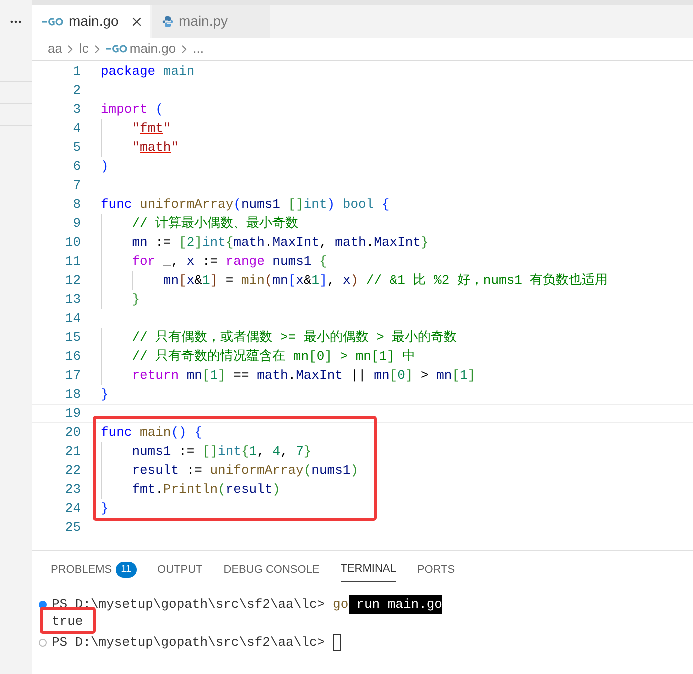  I want to click on terminal-arguments: run main.go, so click(395, 604).